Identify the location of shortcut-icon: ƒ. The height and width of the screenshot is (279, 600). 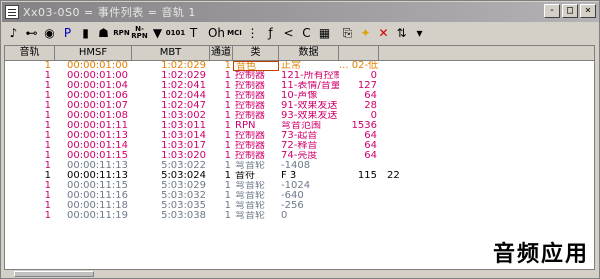
(270, 33).